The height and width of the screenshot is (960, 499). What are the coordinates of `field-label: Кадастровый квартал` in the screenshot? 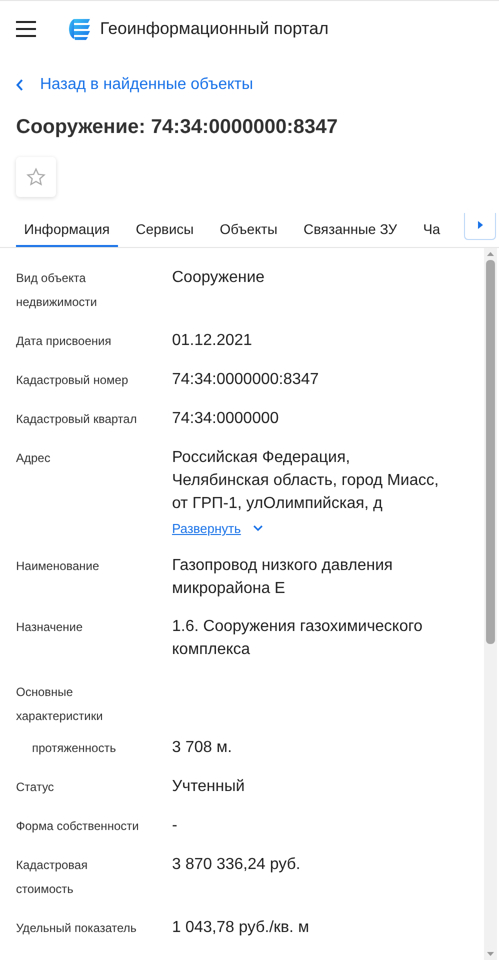 It's located at (77, 419).